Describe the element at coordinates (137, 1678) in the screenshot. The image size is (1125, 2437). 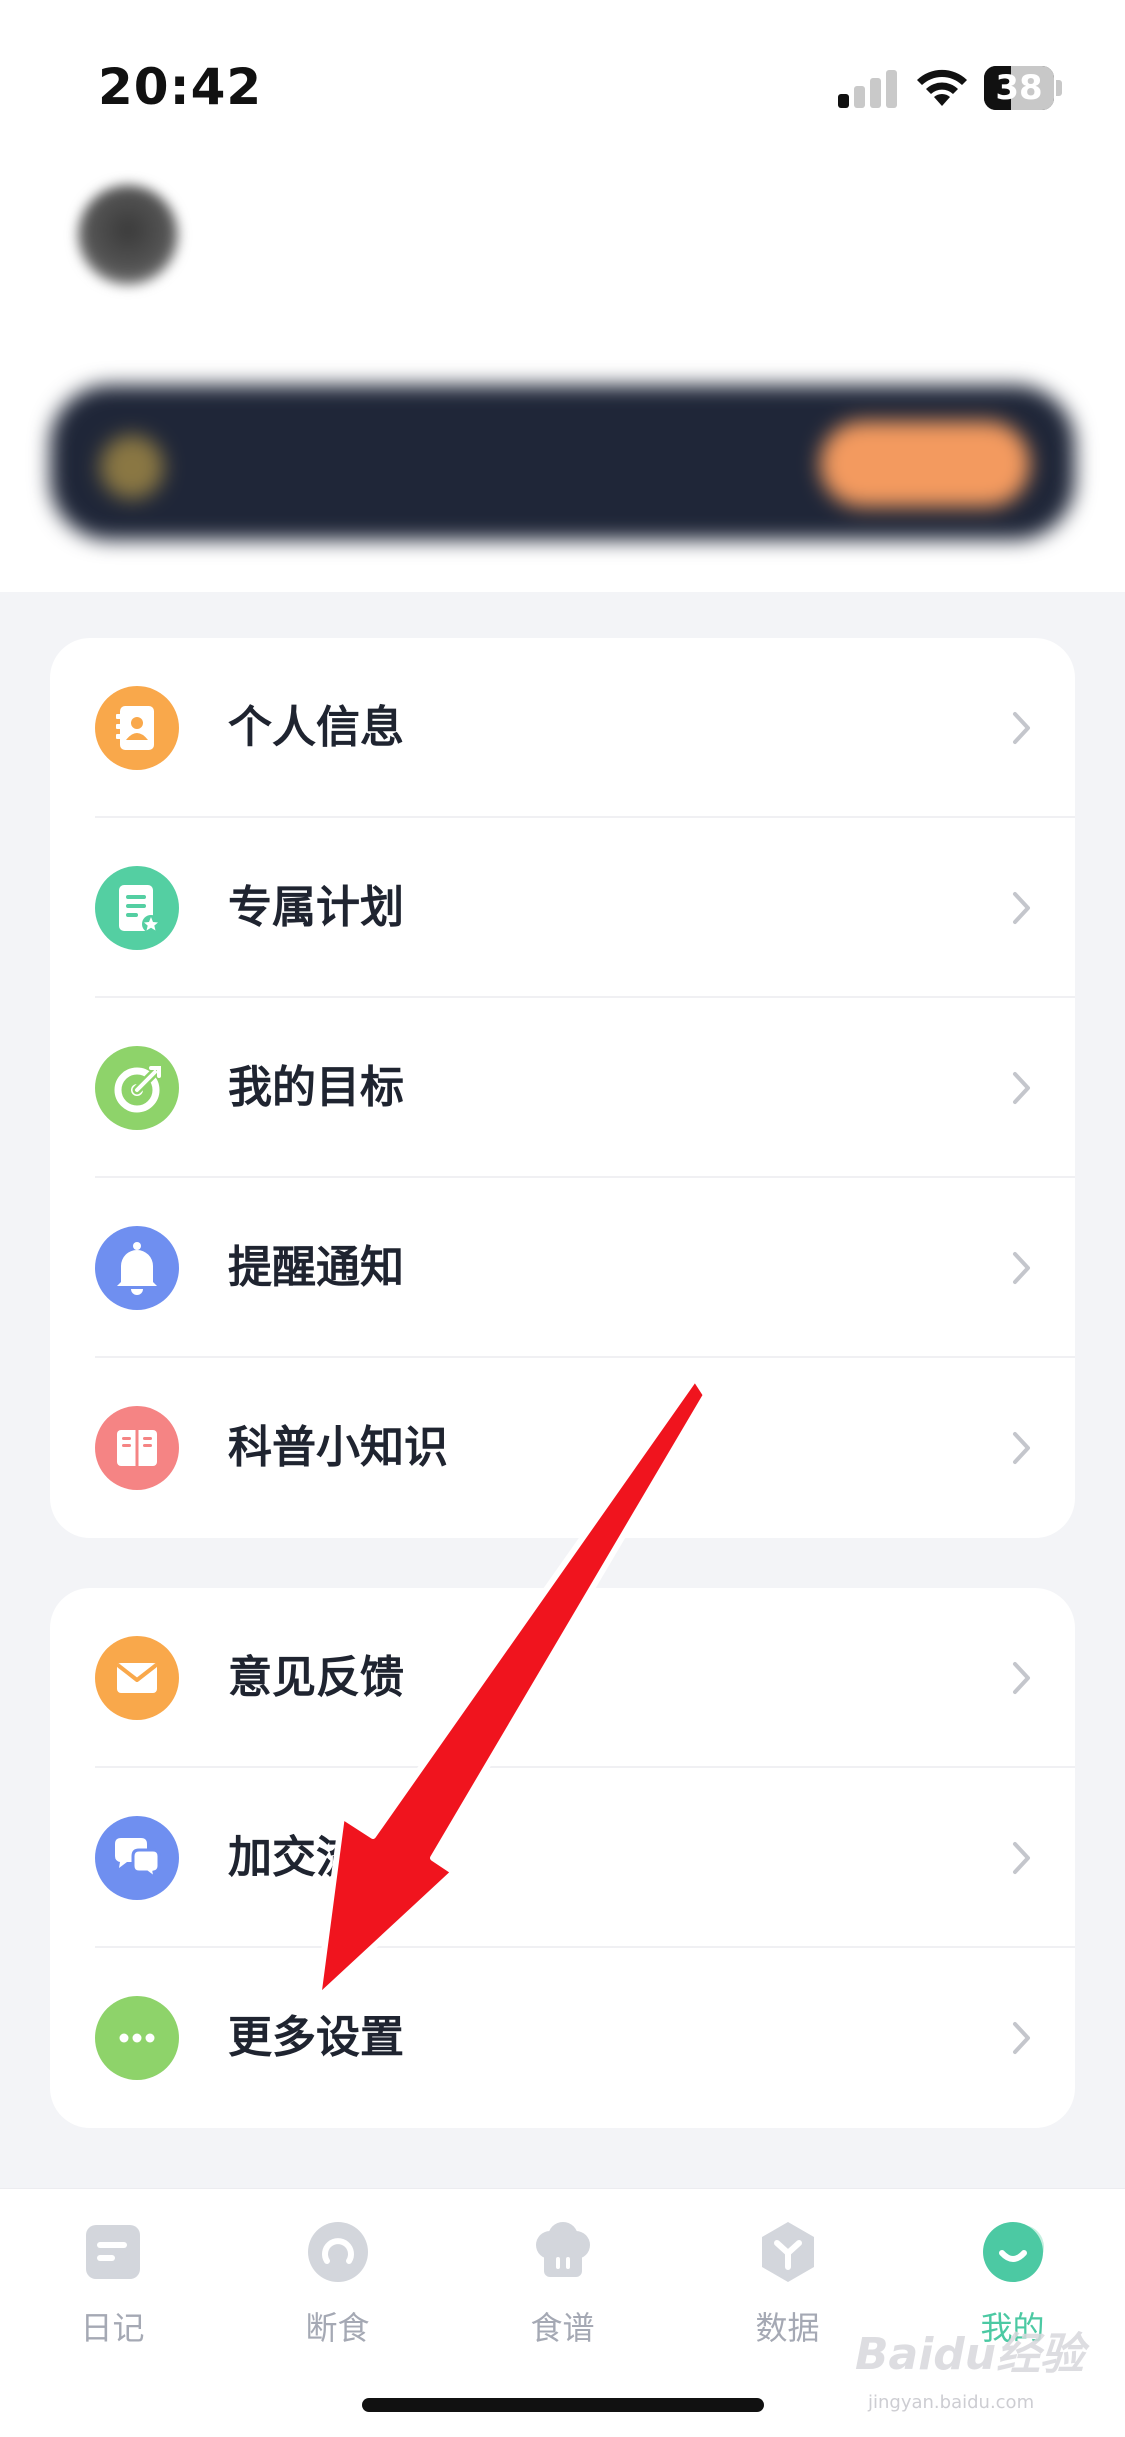
I see `mail-icon` at that location.